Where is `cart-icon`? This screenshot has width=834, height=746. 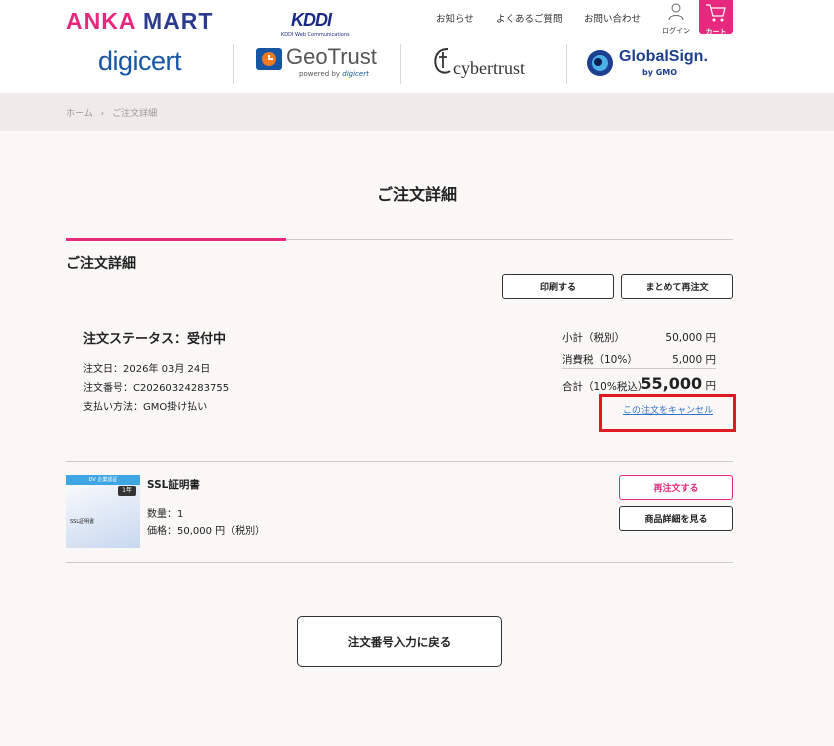 cart-icon is located at coordinates (716, 13).